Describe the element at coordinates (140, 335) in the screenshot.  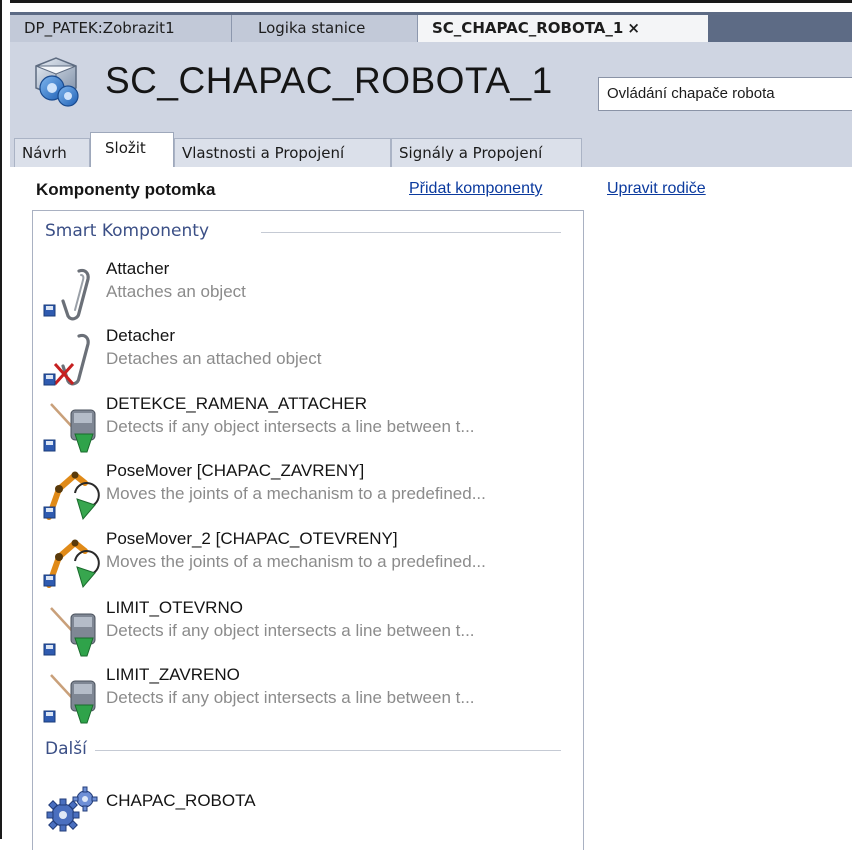
I see `item-name: Detacher` at that location.